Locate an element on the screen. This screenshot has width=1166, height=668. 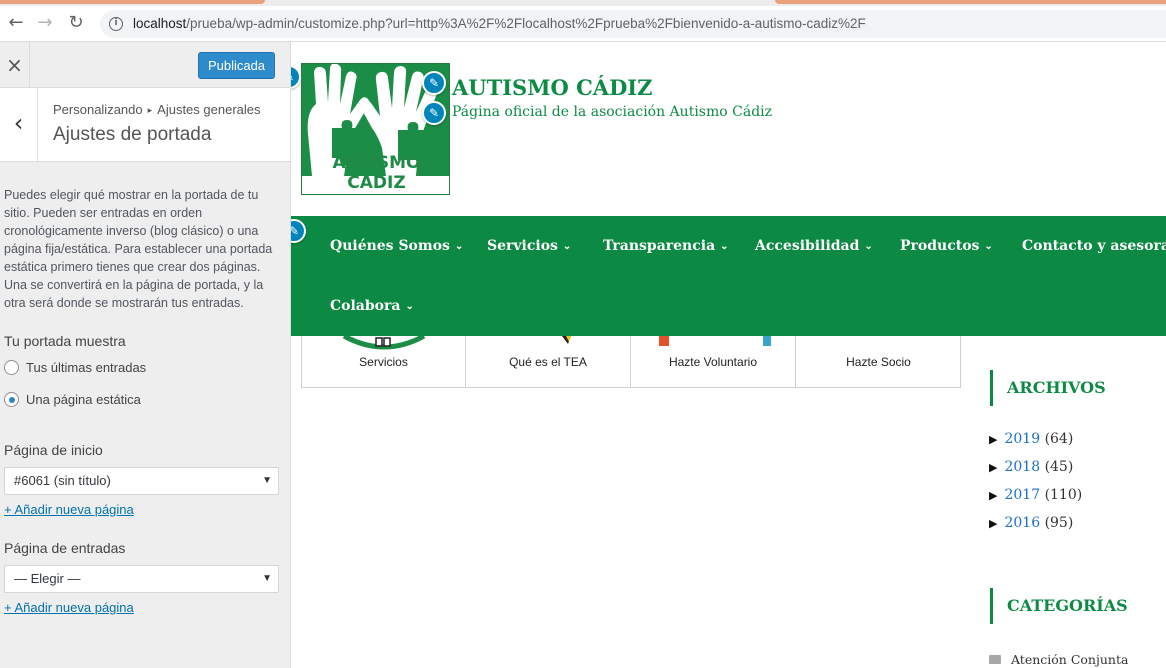
site-title: AUTISMO CÁDIZ is located at coordinates (552, 87).